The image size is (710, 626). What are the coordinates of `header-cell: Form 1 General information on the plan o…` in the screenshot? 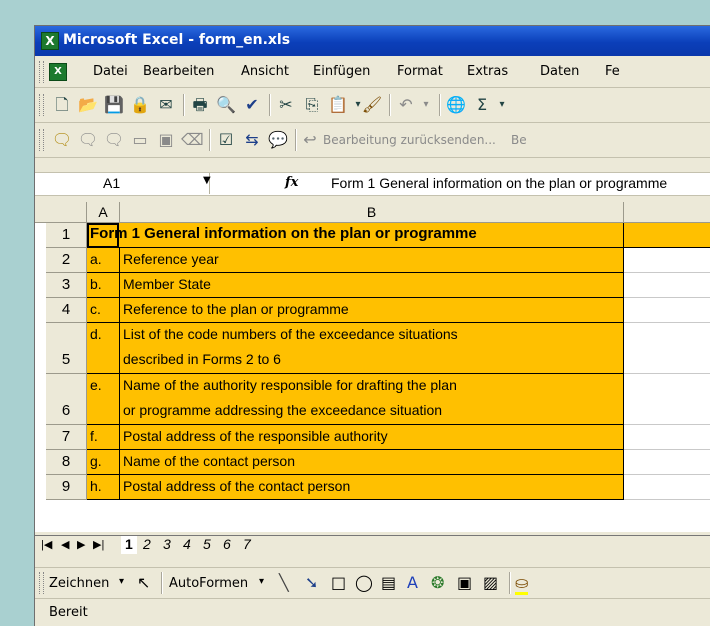 It's located at (355, 235).